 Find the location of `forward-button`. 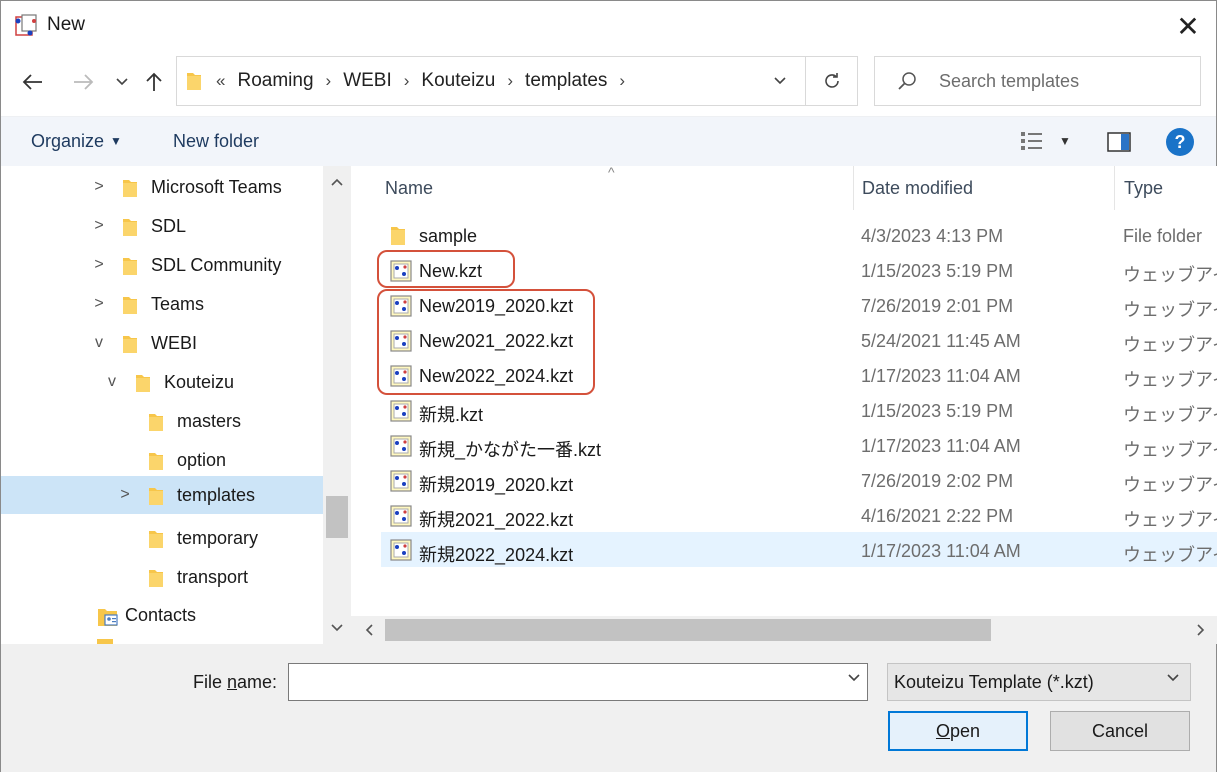

forward-button is located at coordinates (83, 82).